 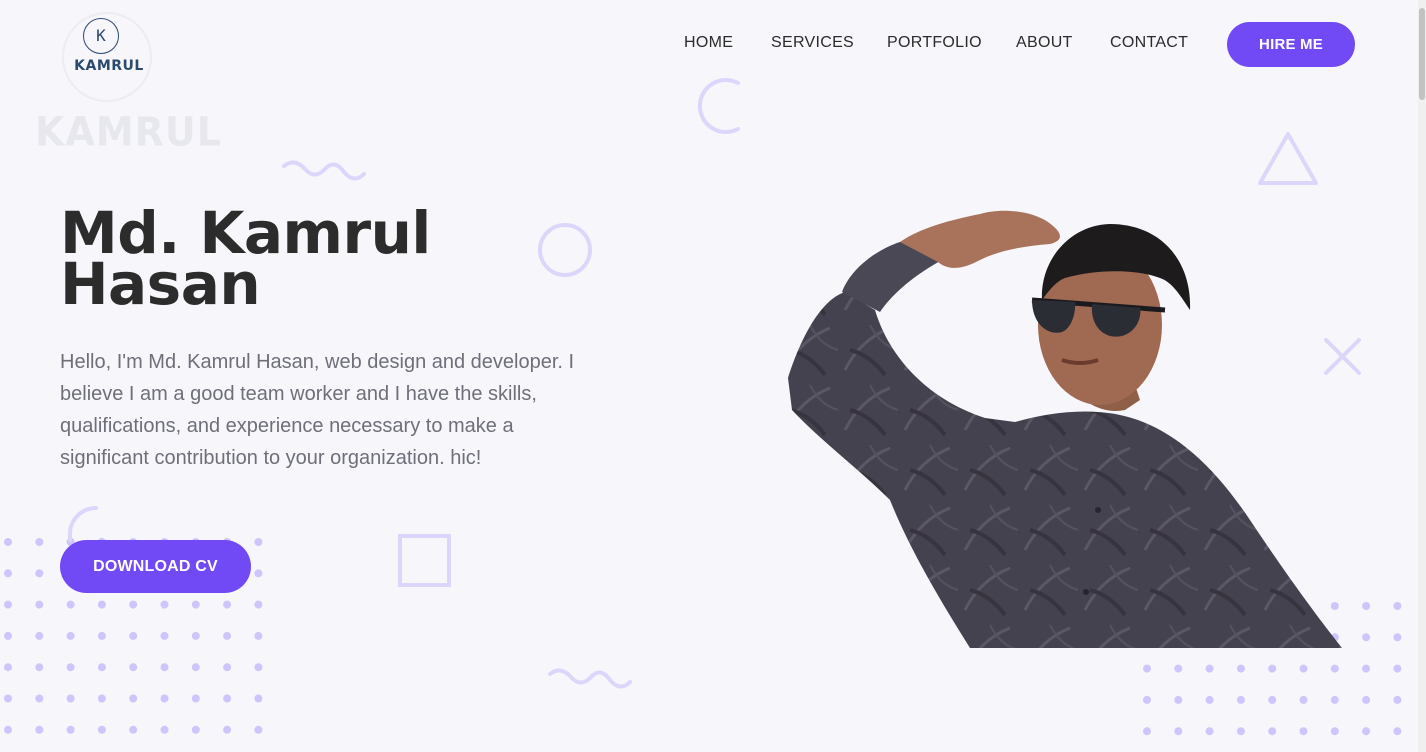 I want to click on square-shape, so click(x=424, y=560).